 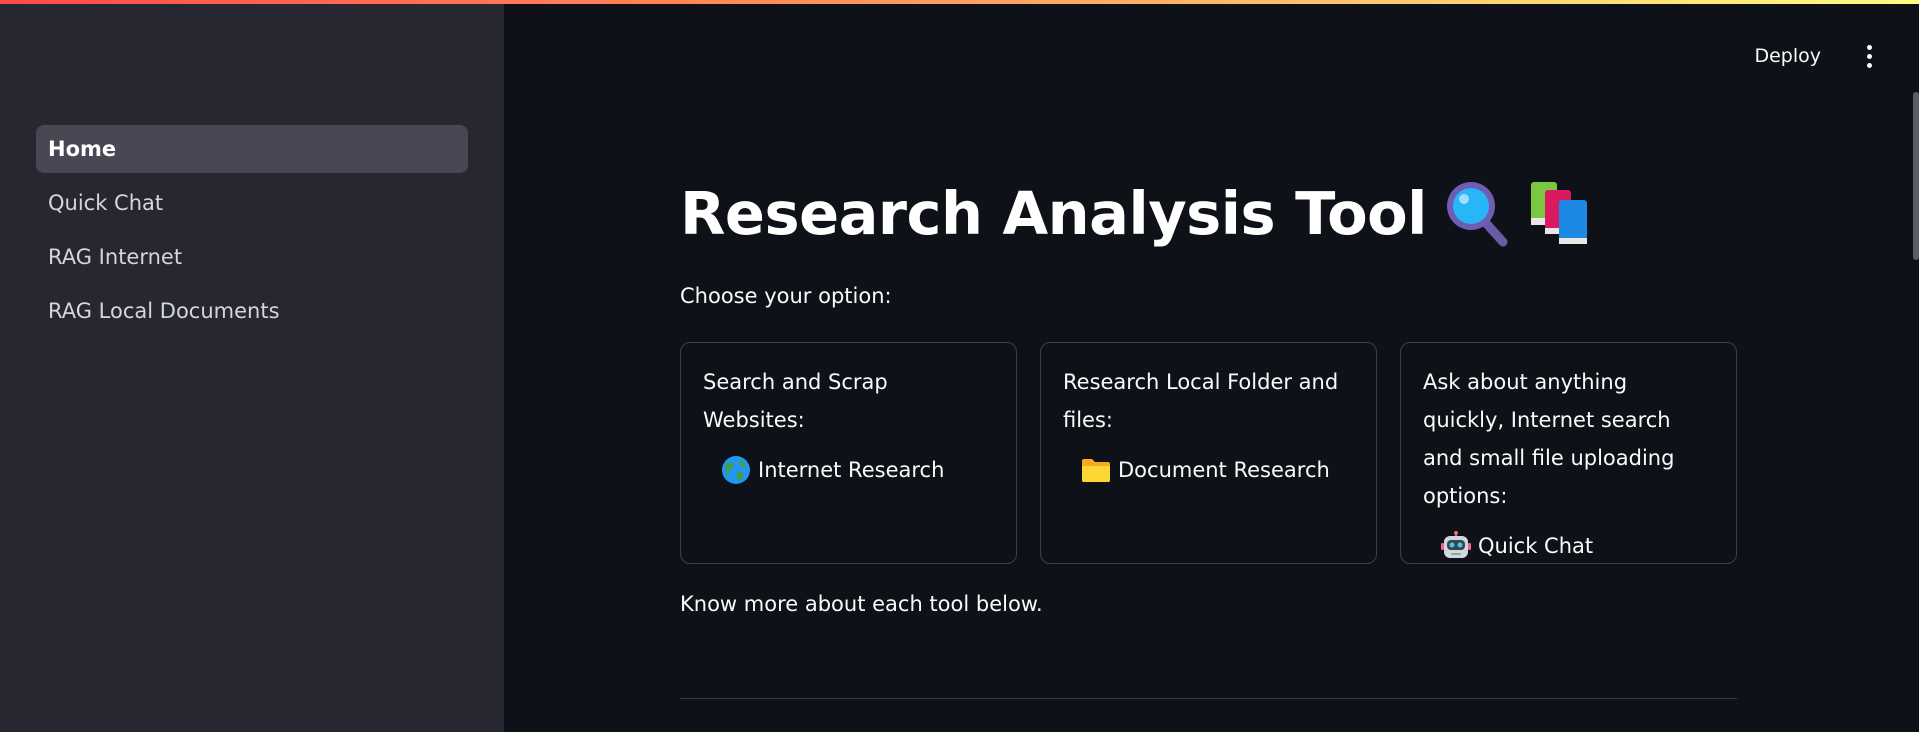 What do you see at coordinates (1869, 56) in the screenshot?
I see `vertical-ellipsis-icon` at bounding box center [1869, 56].